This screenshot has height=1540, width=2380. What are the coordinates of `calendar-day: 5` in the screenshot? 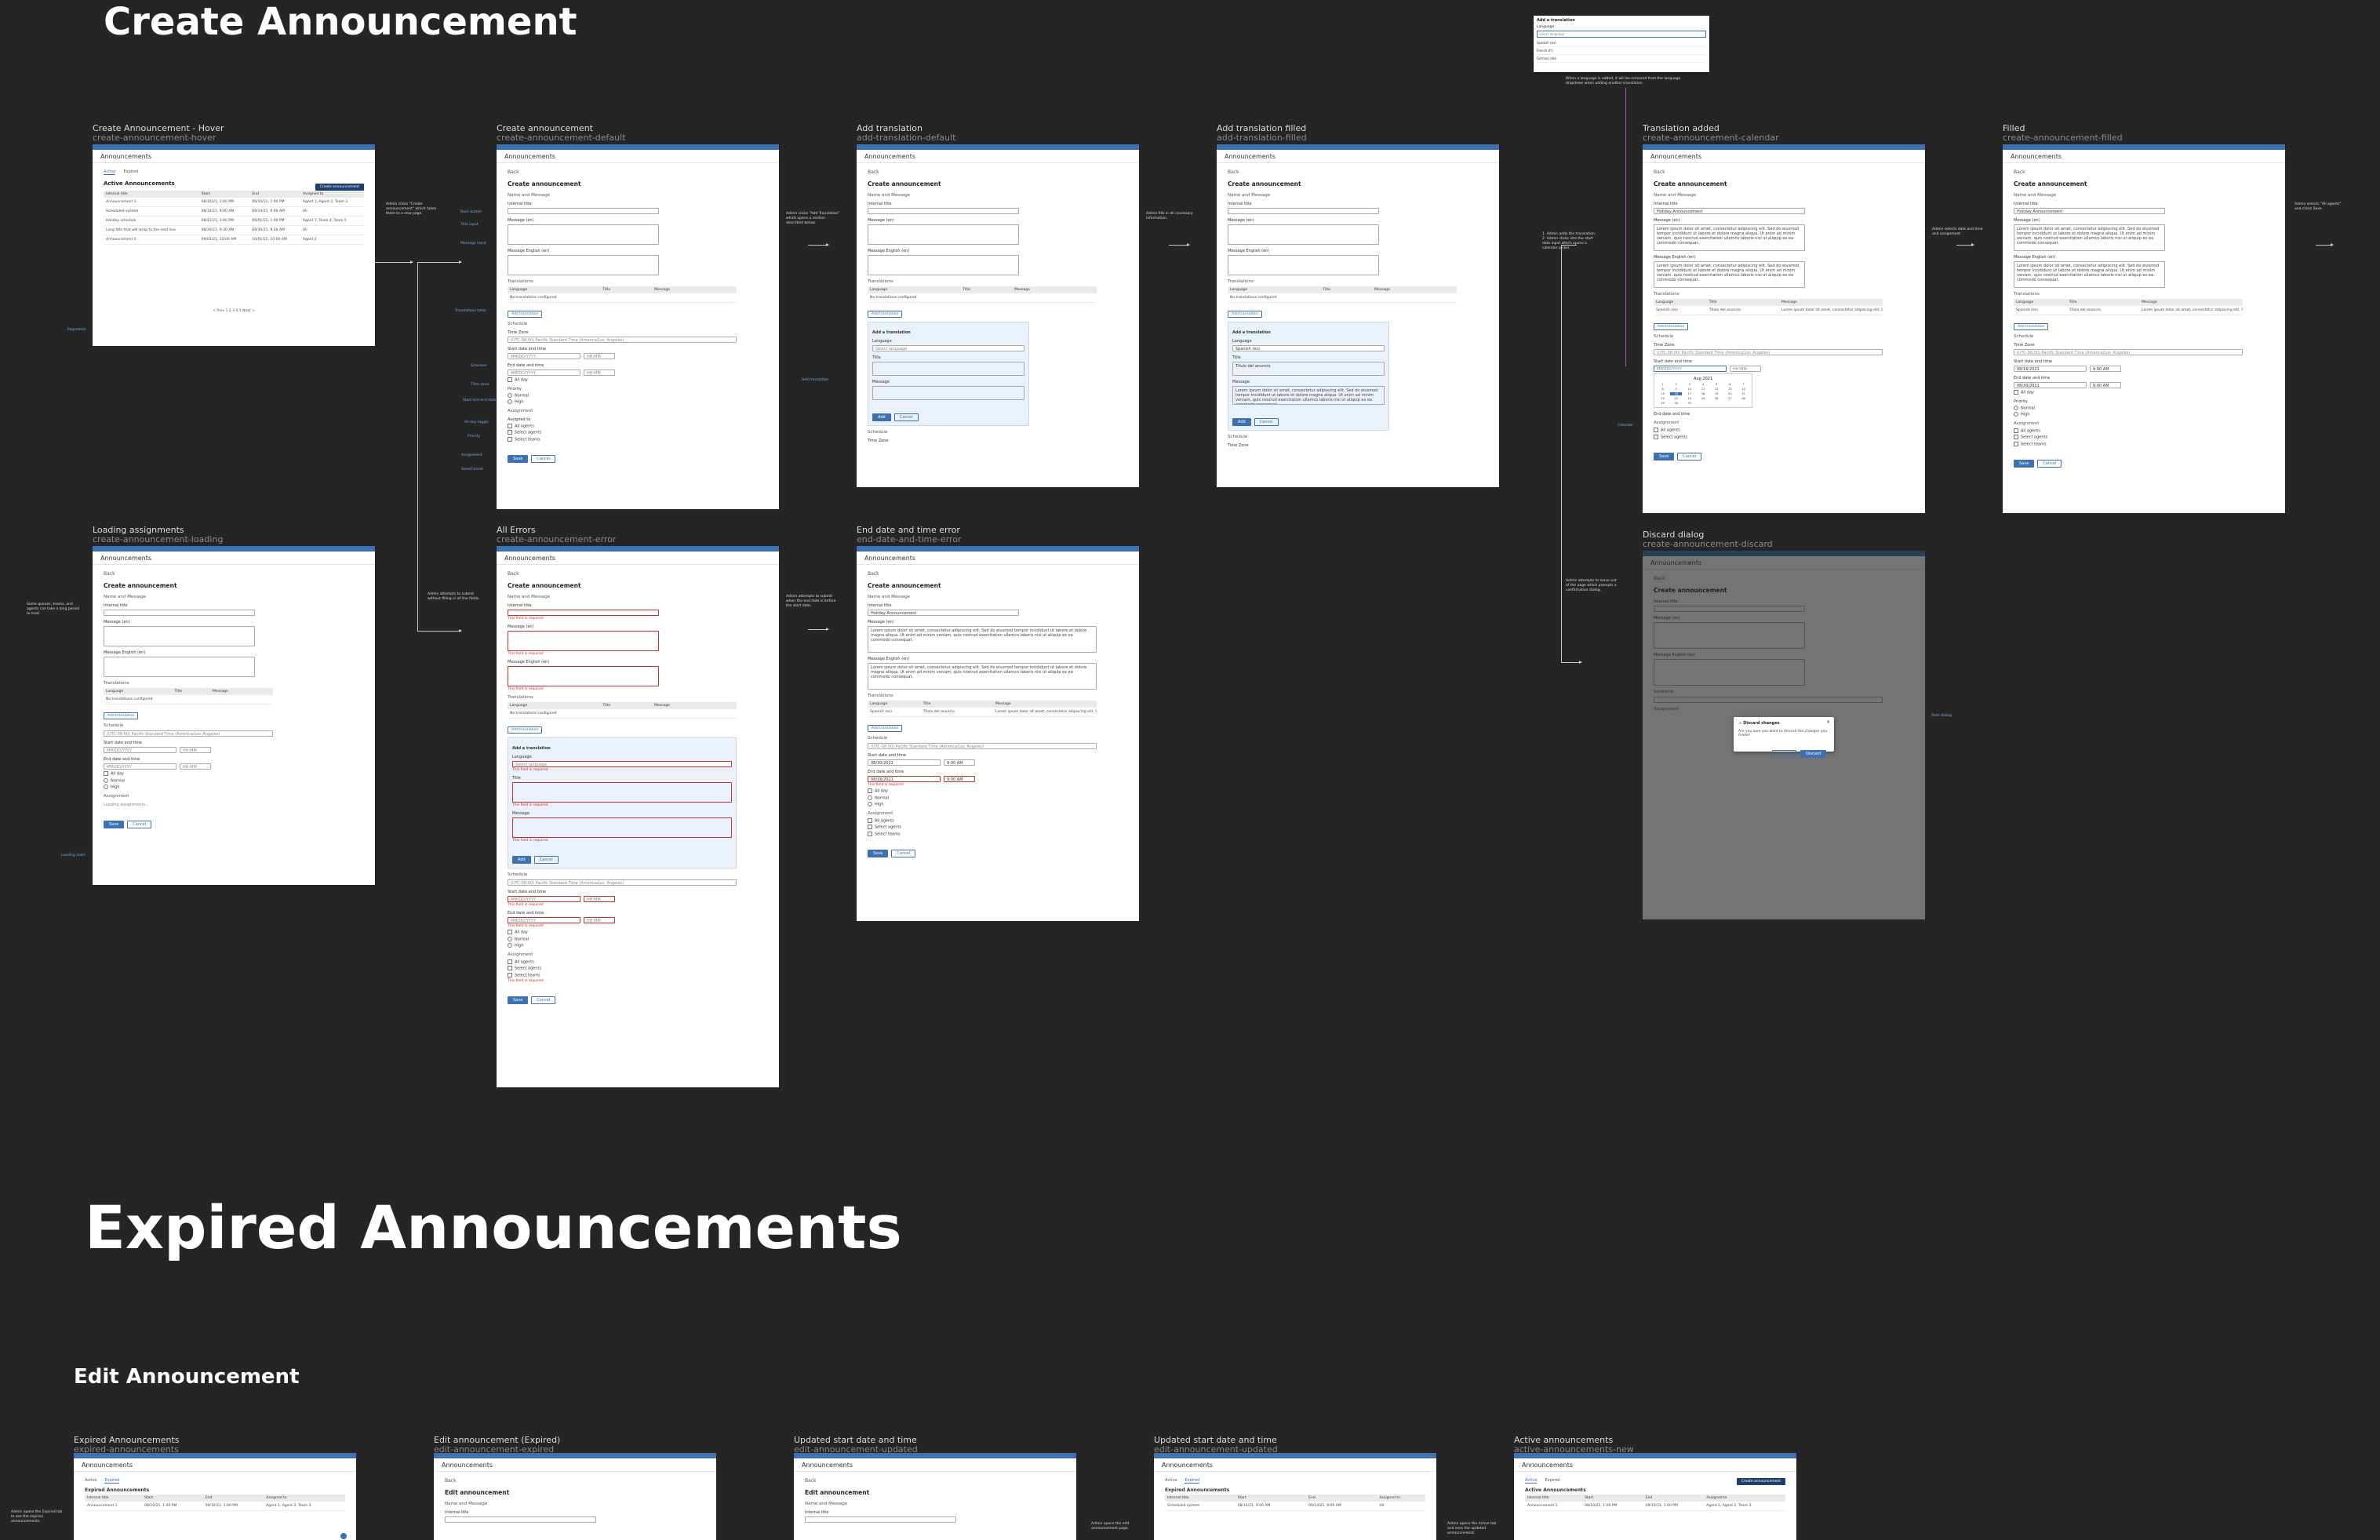 It's located at (1717, 384).